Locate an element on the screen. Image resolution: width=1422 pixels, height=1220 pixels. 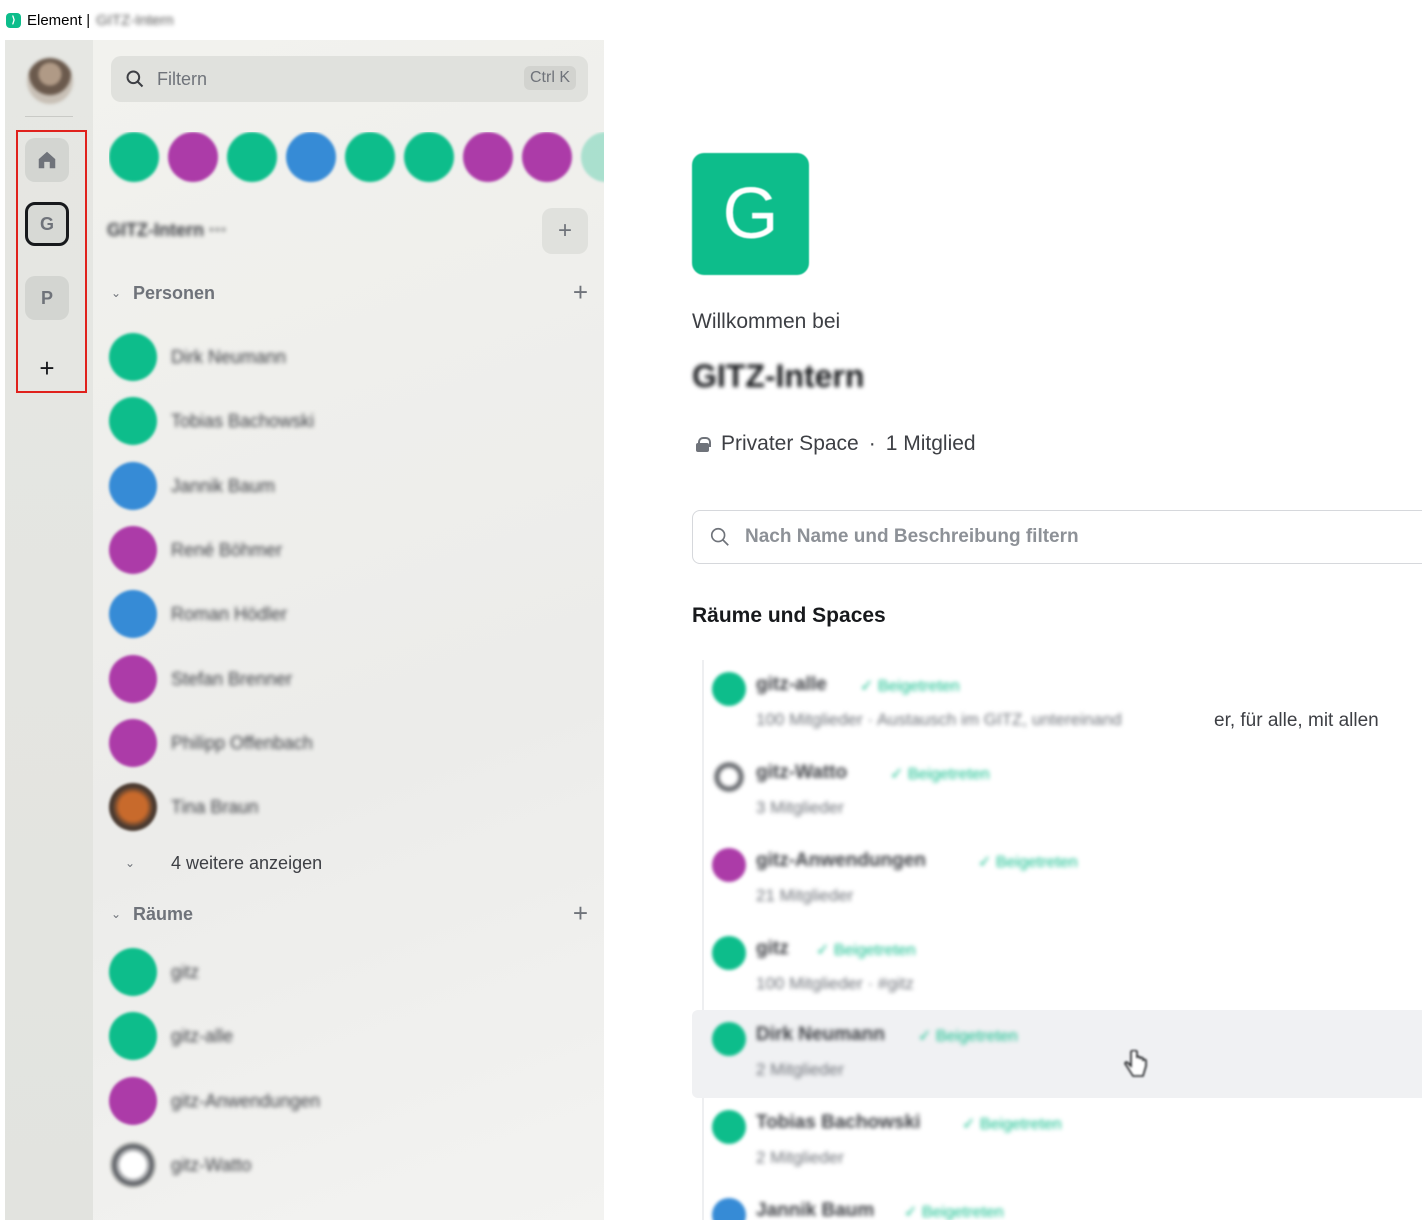
add-person-icon: + is located at coordinates (580, 292).